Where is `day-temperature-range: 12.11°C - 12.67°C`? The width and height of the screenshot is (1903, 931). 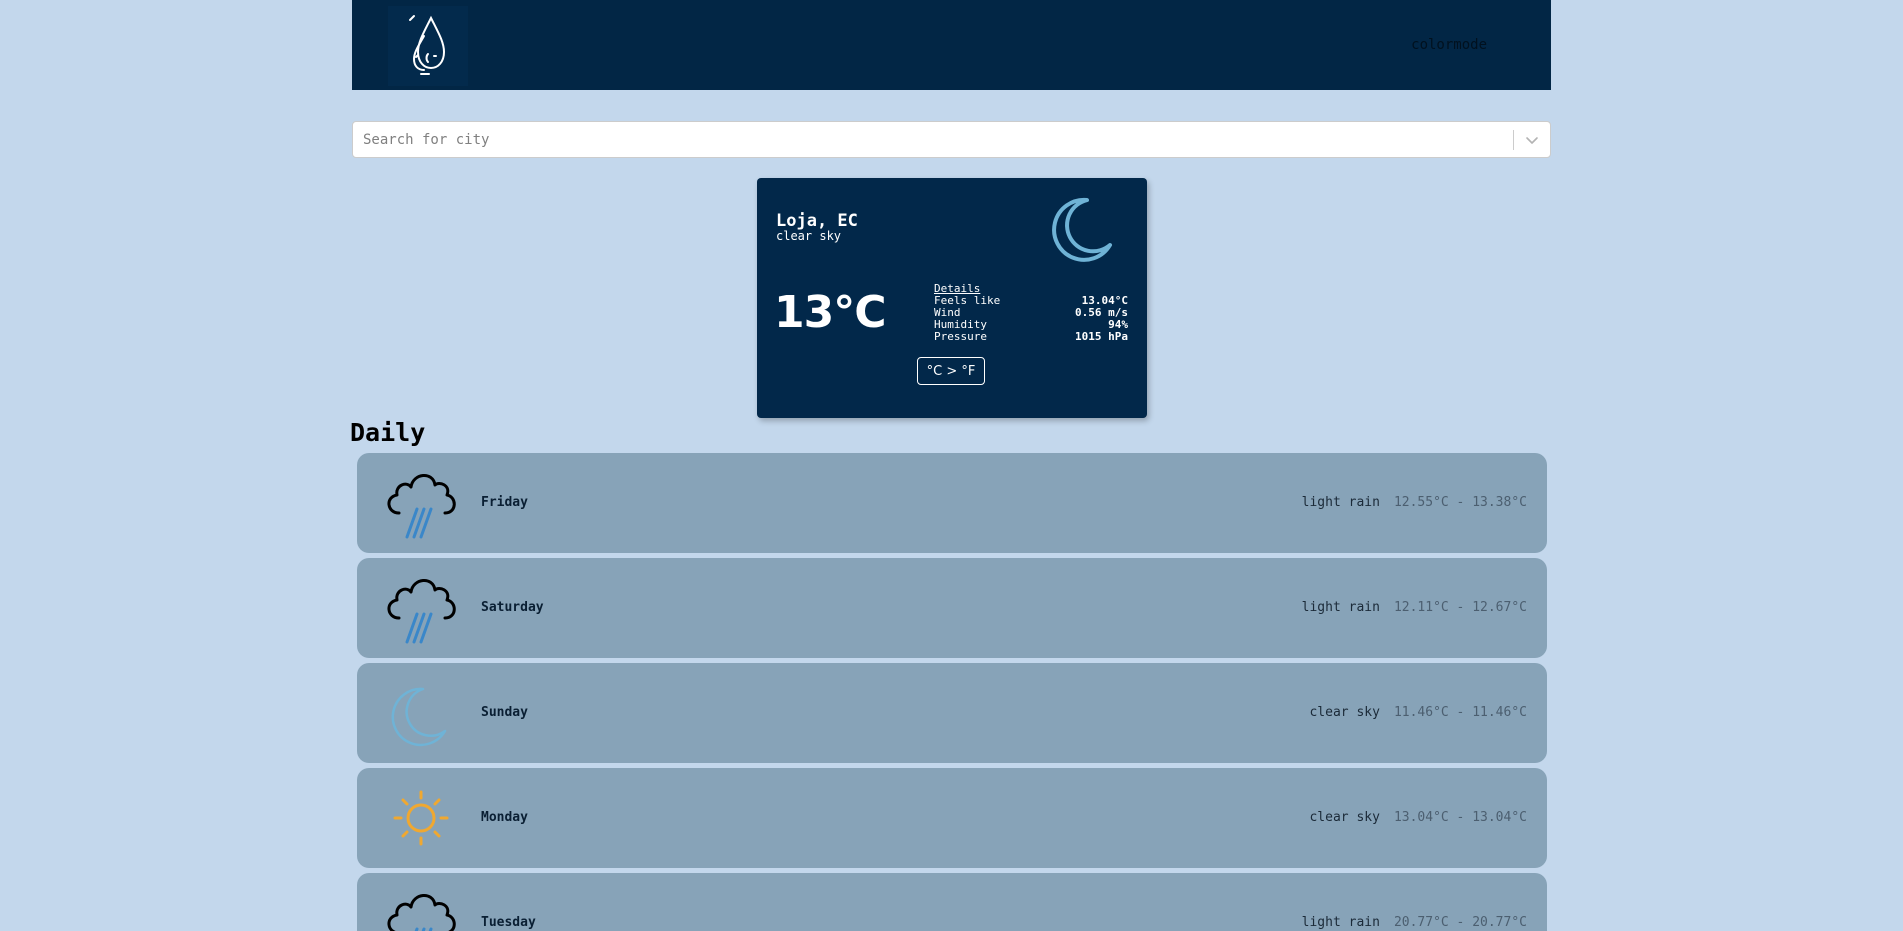 day-temperature-range: 12.11°C - 12.67°C is located at coordinates (1460, 607).